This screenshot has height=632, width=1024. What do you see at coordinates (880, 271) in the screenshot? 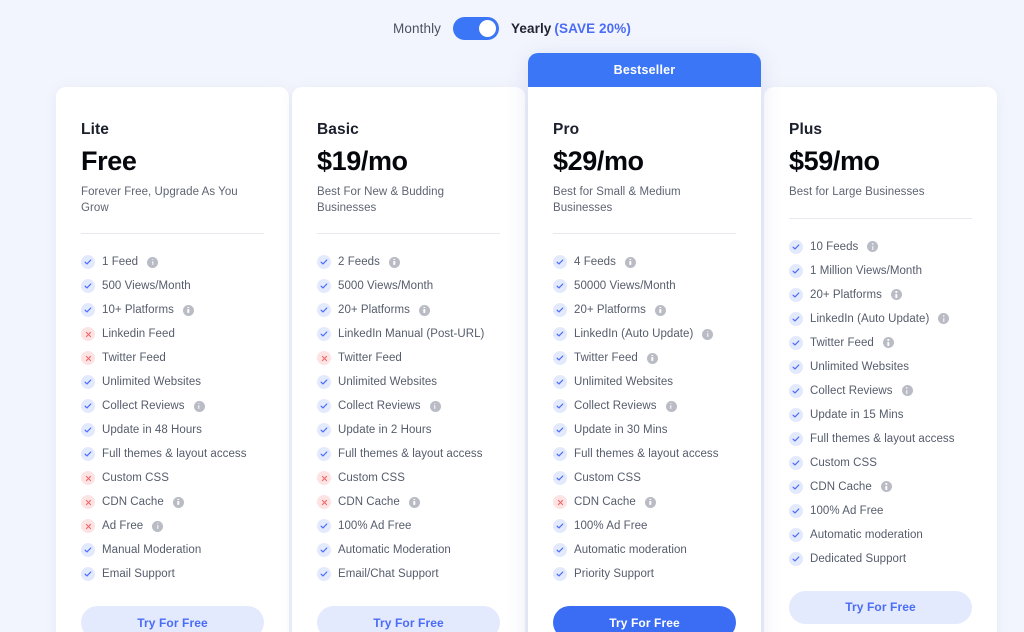
I see `feature-row: 1 Million Views/Month` at bounding box center [880, 271].